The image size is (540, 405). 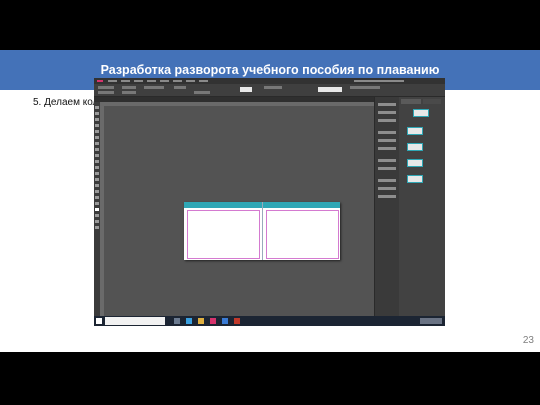 I want to click on task-view-icon, so click(x=177, y=321).